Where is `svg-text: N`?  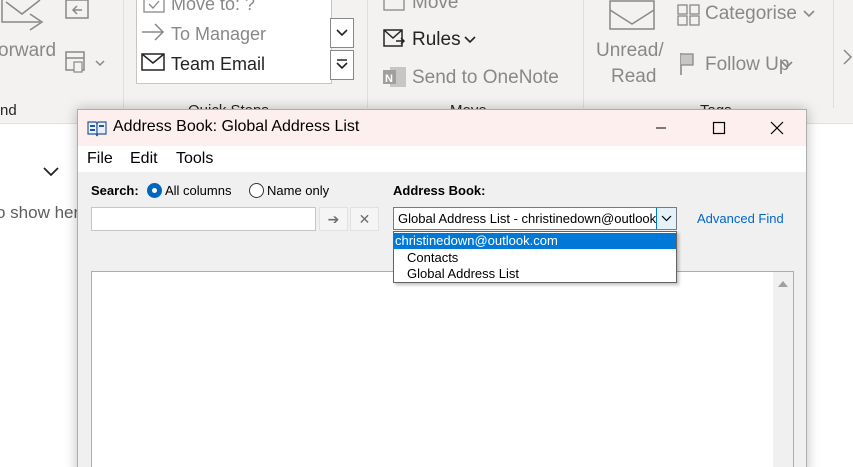 svg-text: N is located at coordinates (389, 79).